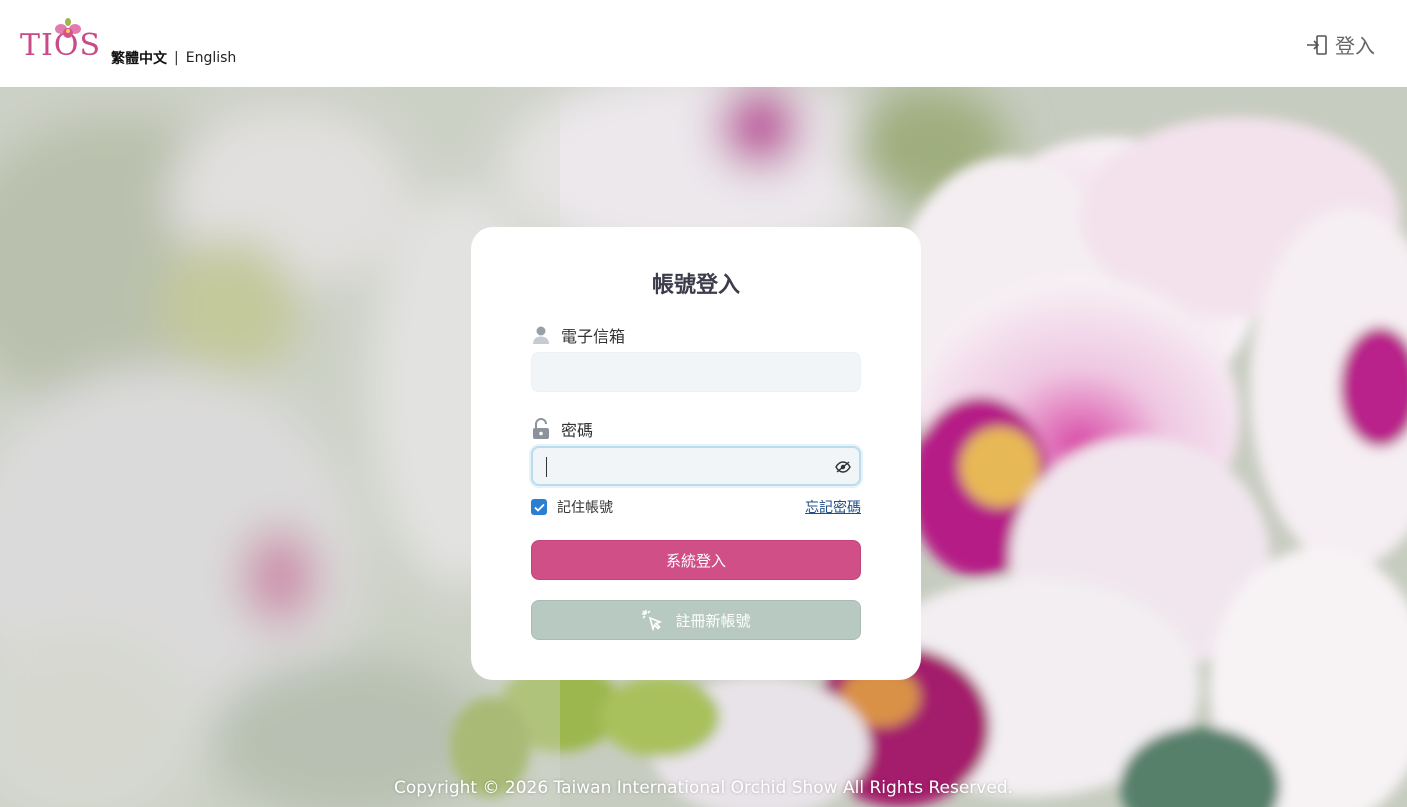 The height and width of the screenshot is (807, 1407). I want to click on login-button: 系統登入, so click(696, 560).